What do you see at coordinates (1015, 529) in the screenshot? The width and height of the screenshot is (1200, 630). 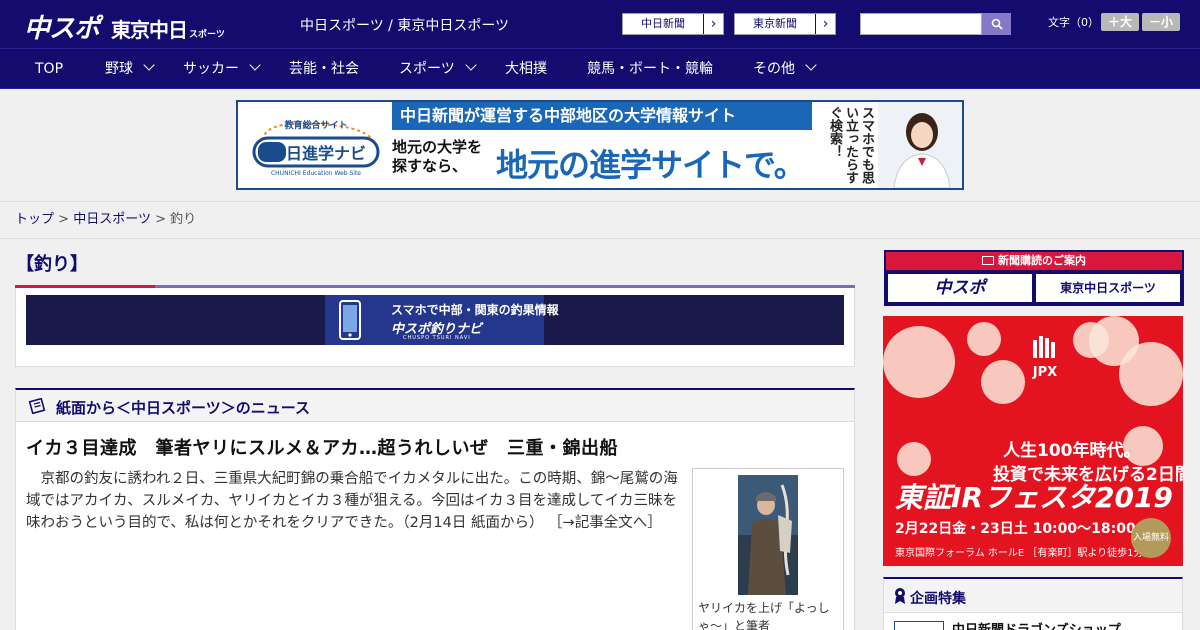 I see `ad-date: 2月22日金・23日土 10:00～18:00` at bounding box center [1015, 529].